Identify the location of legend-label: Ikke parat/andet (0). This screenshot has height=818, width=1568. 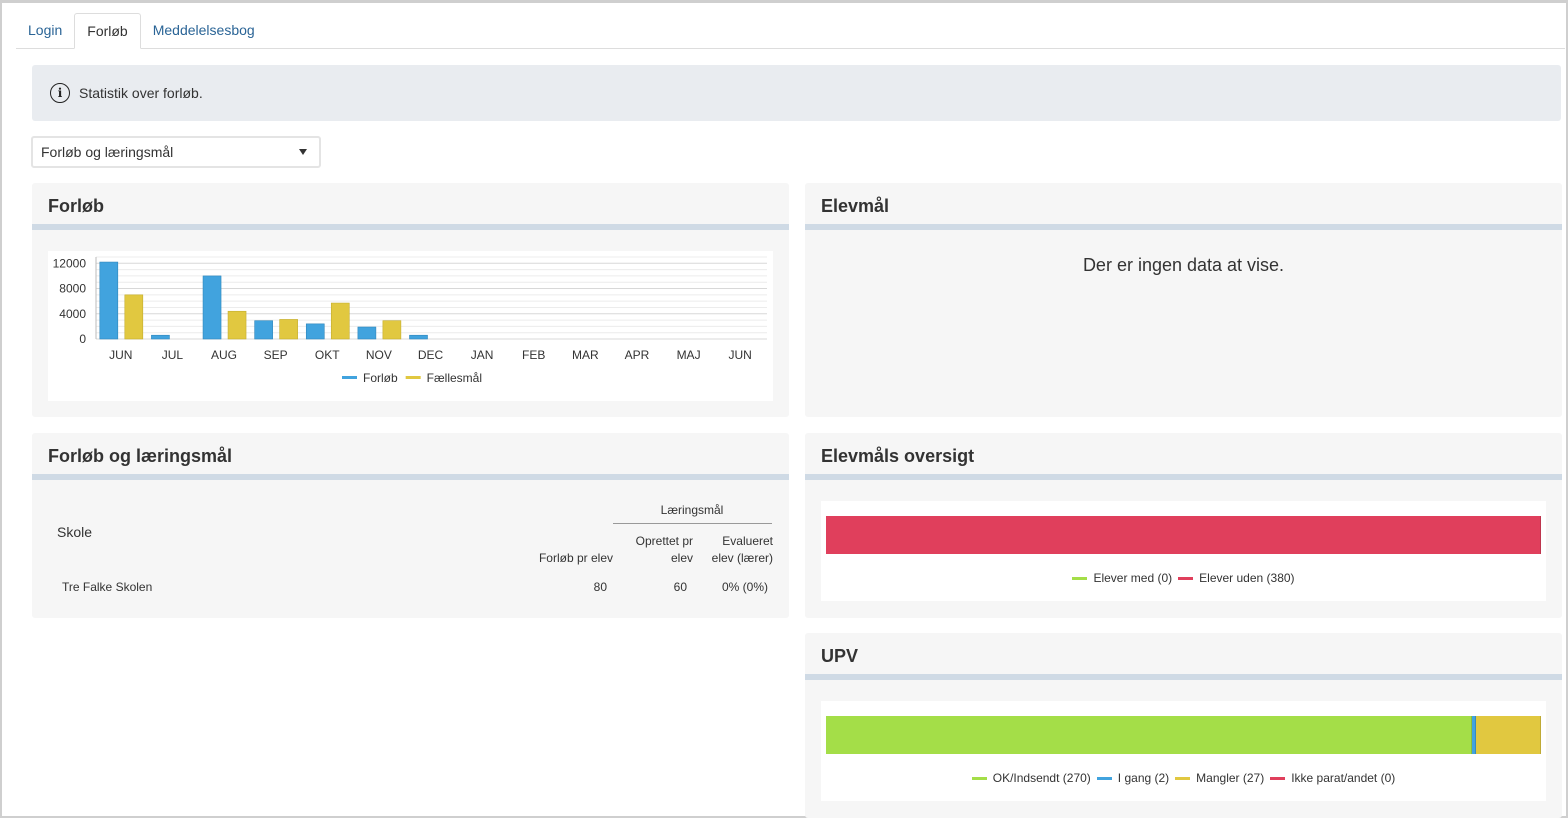
(1343, 778).